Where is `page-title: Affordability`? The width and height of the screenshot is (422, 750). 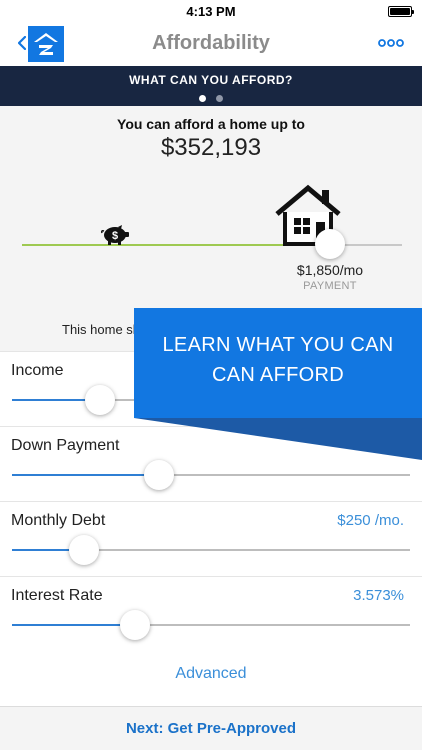 page-title: Affordability is located at coordinates (211, 43).